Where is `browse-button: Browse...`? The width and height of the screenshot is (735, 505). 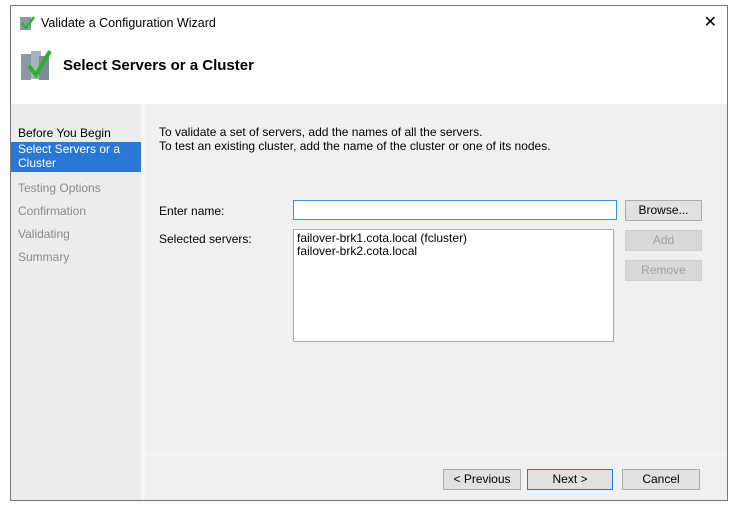 browse-button: Browse... is located at coordinates (663, 210).